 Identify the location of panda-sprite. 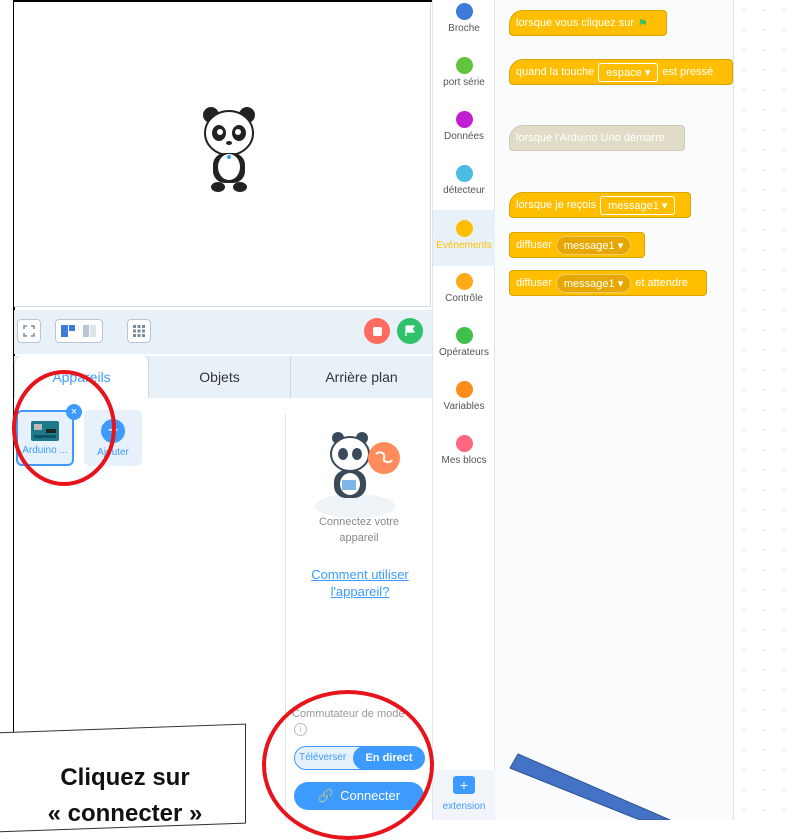
(229, 150).